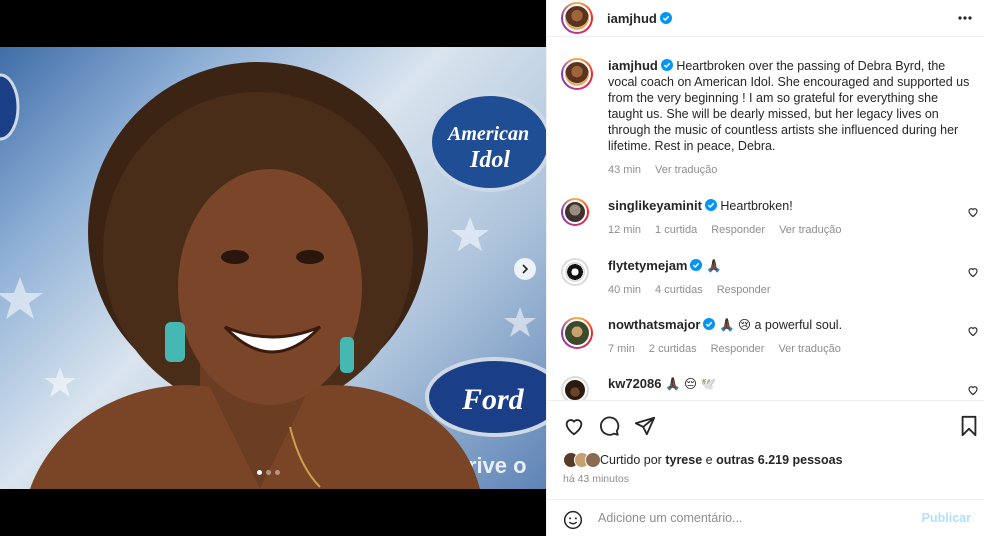 The height and width of the screenshot is (536, 984). I want to click on logo-text-idol: Idol, so click(489, 160).